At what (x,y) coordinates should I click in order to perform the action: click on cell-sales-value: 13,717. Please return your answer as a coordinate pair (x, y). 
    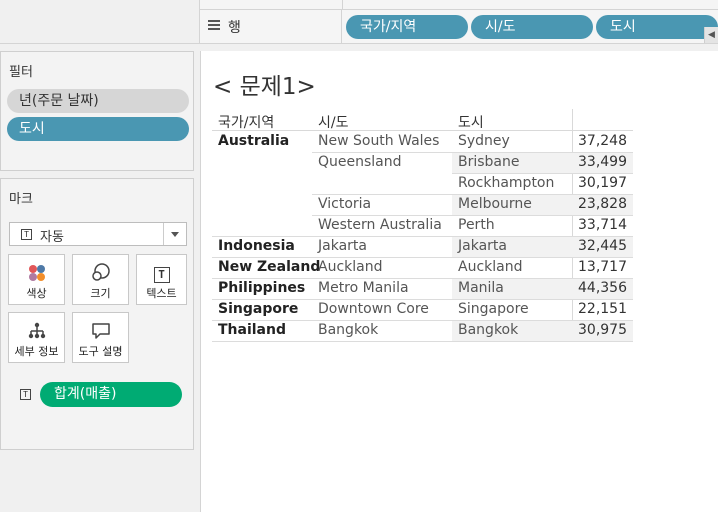
    Looking at the image, I should click on (602, 267).